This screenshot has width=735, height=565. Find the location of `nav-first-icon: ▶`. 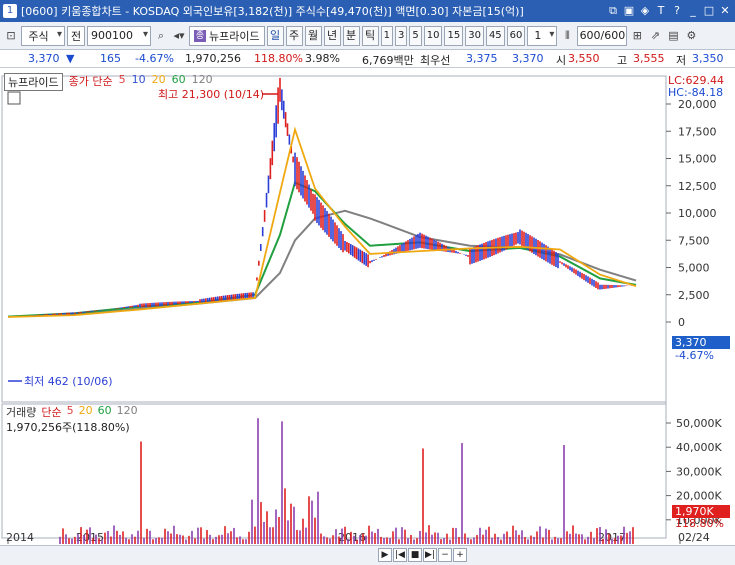

nav-first-icon: ▶ is located at coordinates (385, 555).